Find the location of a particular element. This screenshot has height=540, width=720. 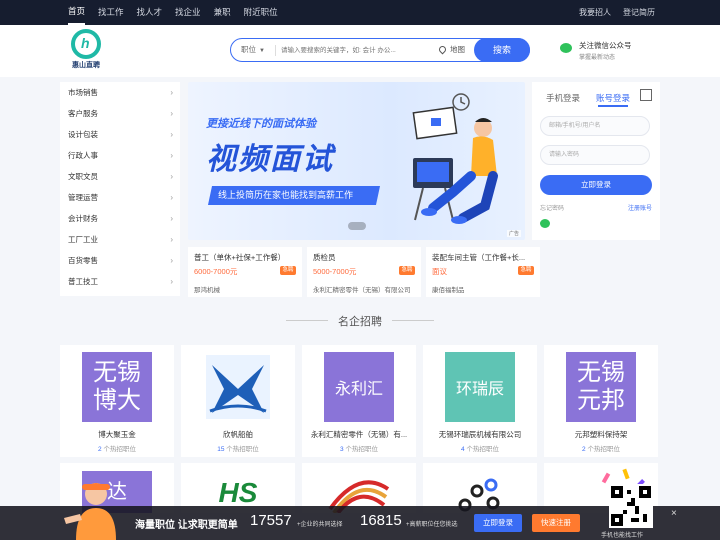

tab-phone-login: 手机登录 is located at coordinates (563, 98).